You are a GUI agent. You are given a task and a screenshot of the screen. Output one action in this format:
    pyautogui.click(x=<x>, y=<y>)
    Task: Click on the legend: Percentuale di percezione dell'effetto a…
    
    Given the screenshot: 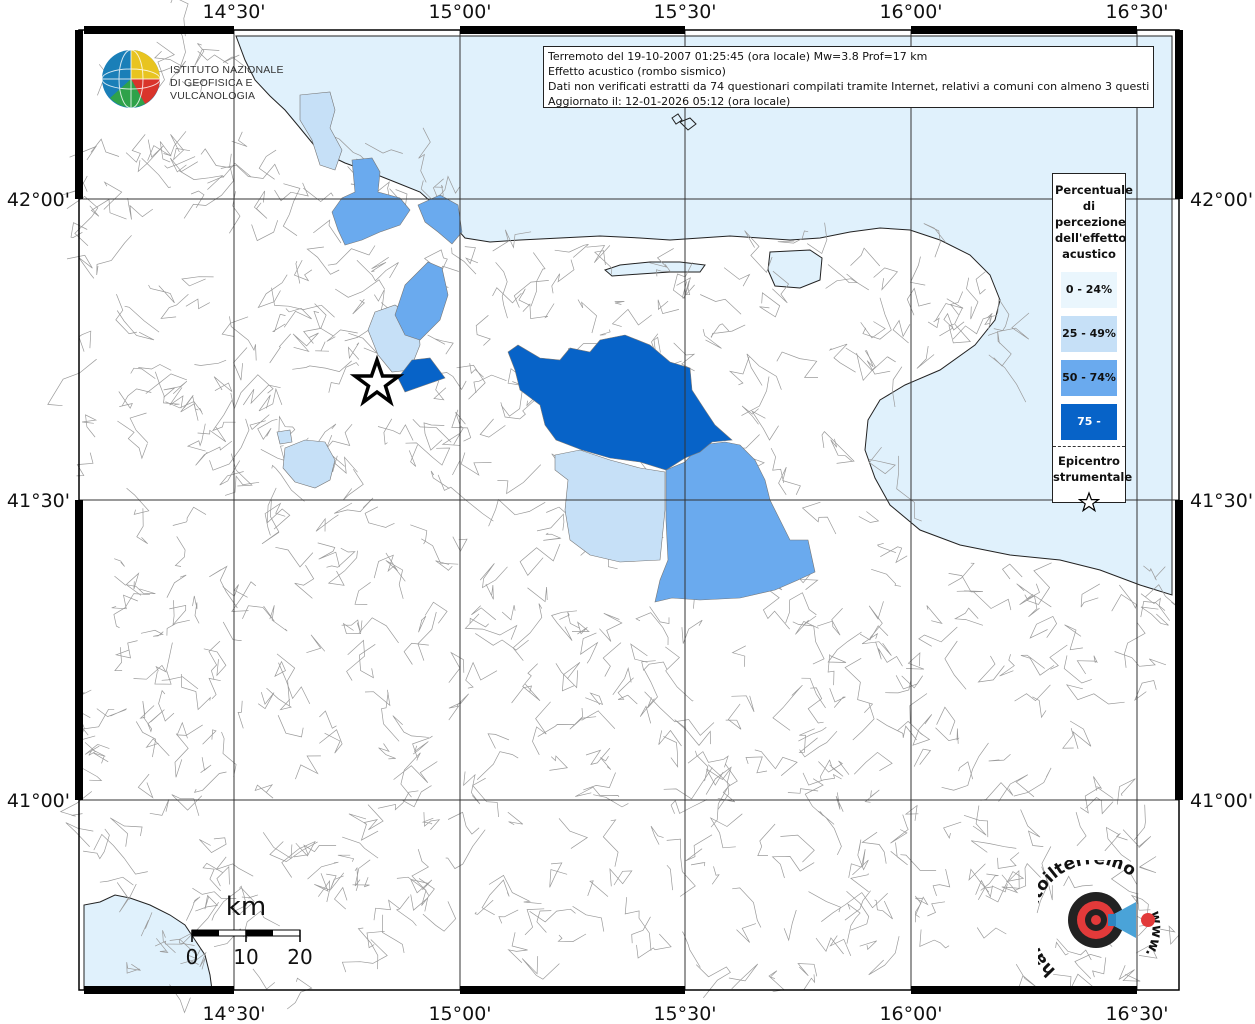 What is the action you would take?
    pyautogui.click(x=1092, y=343)
    